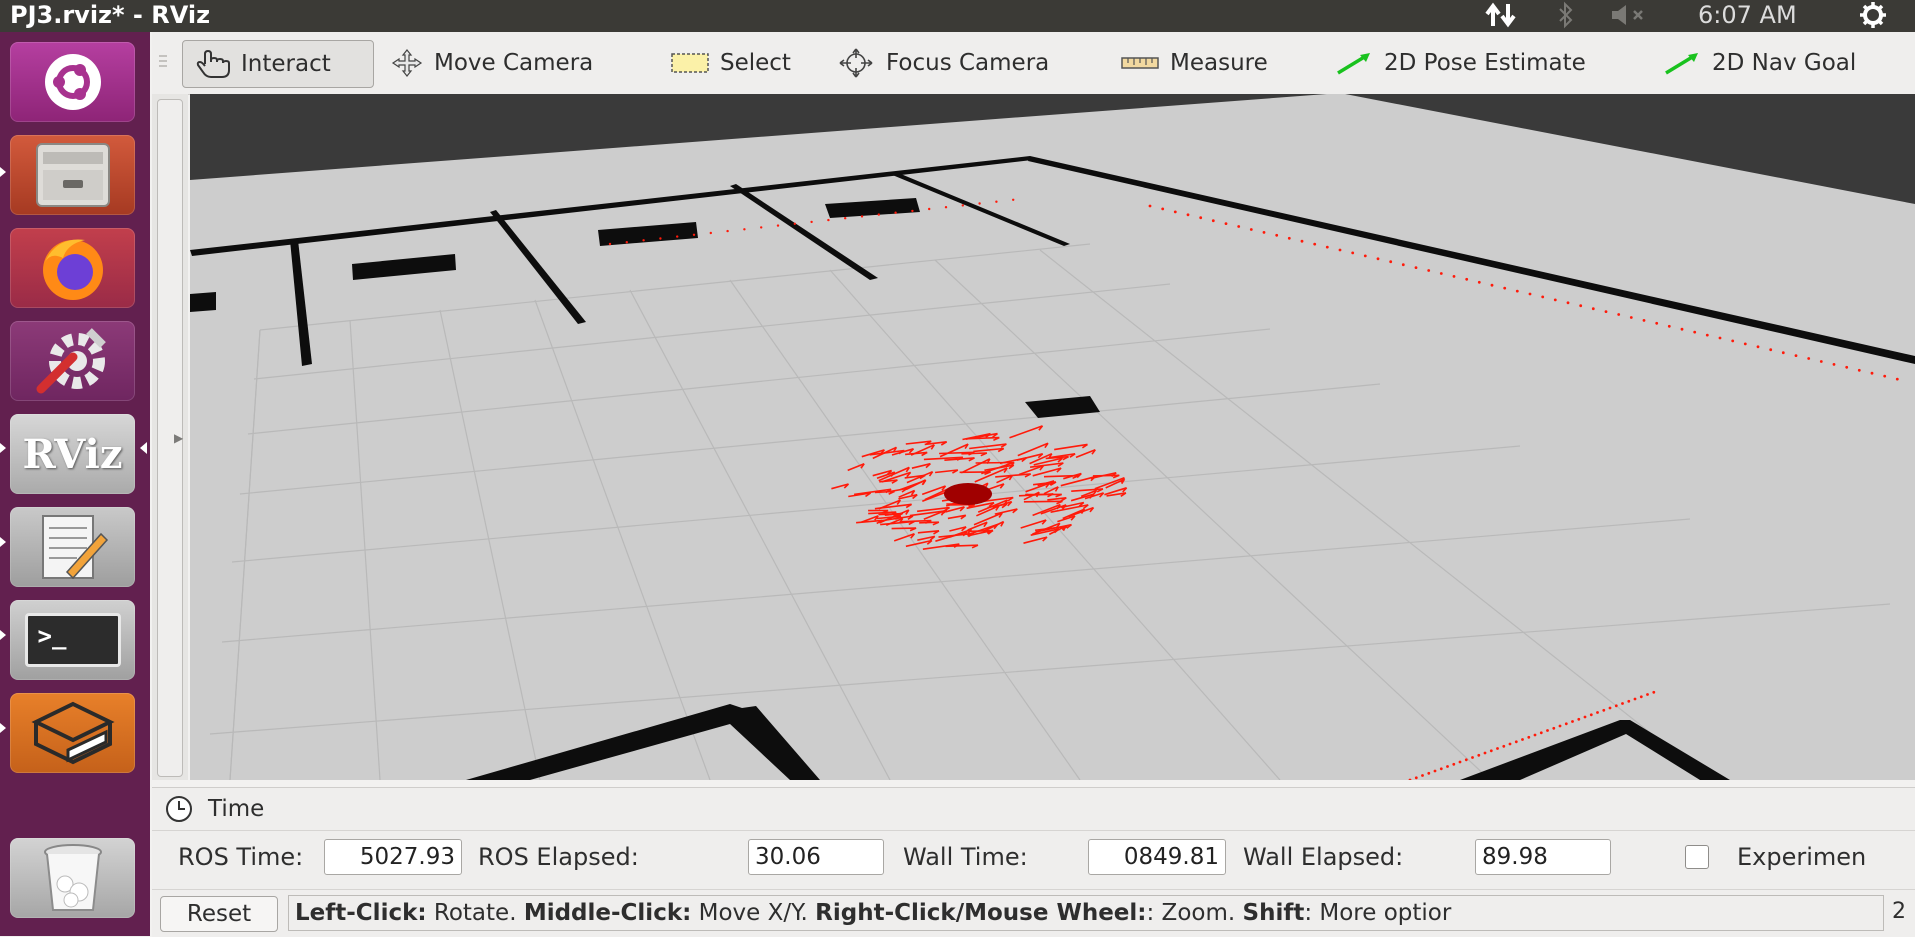  I want to click on toolbar-grip, so click(163, 62).